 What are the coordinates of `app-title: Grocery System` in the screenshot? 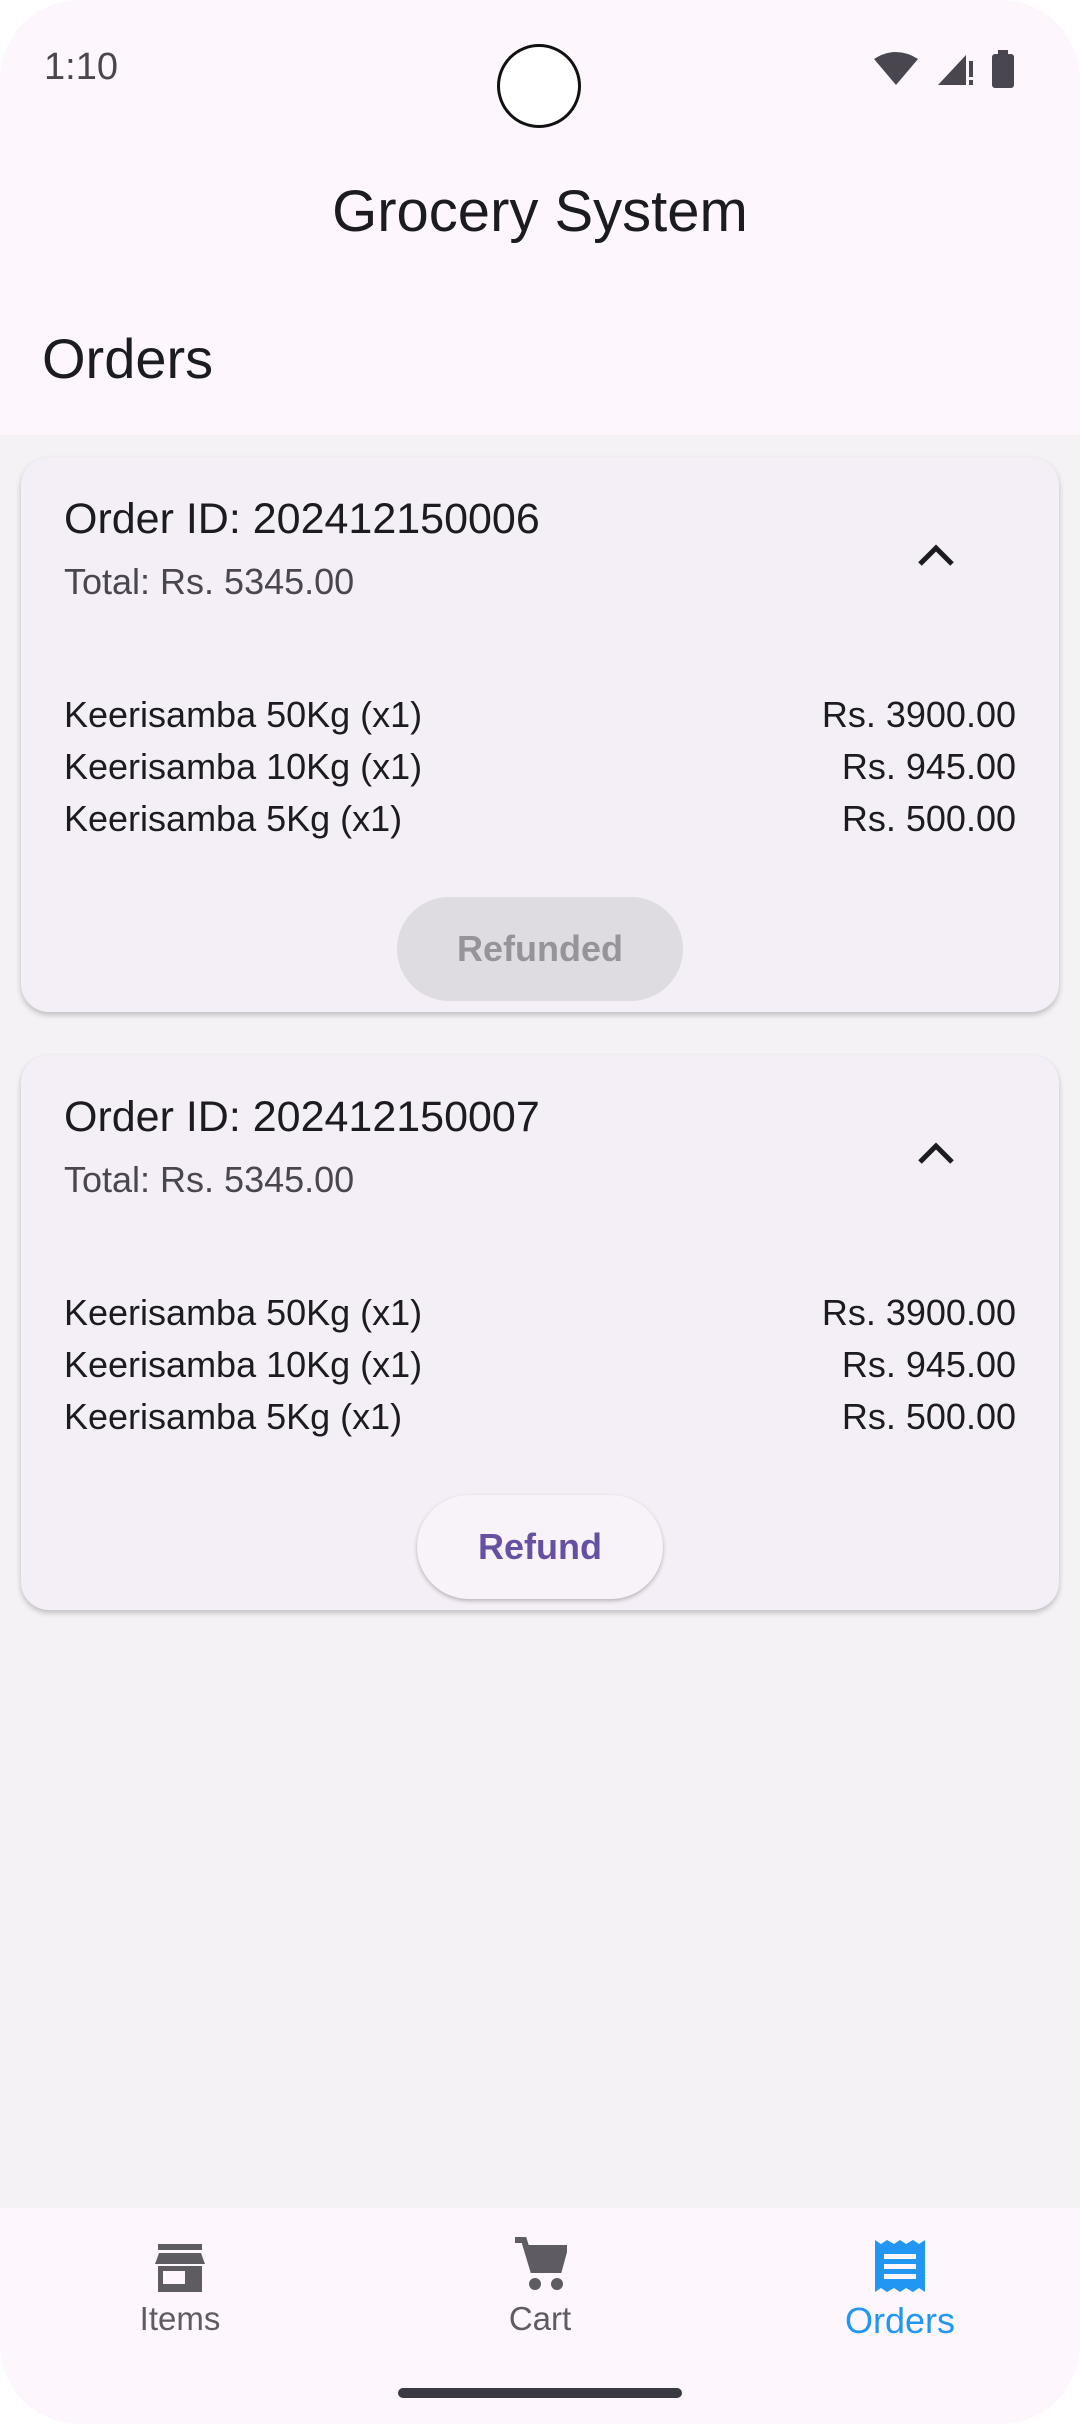 It's located at (540, 211).